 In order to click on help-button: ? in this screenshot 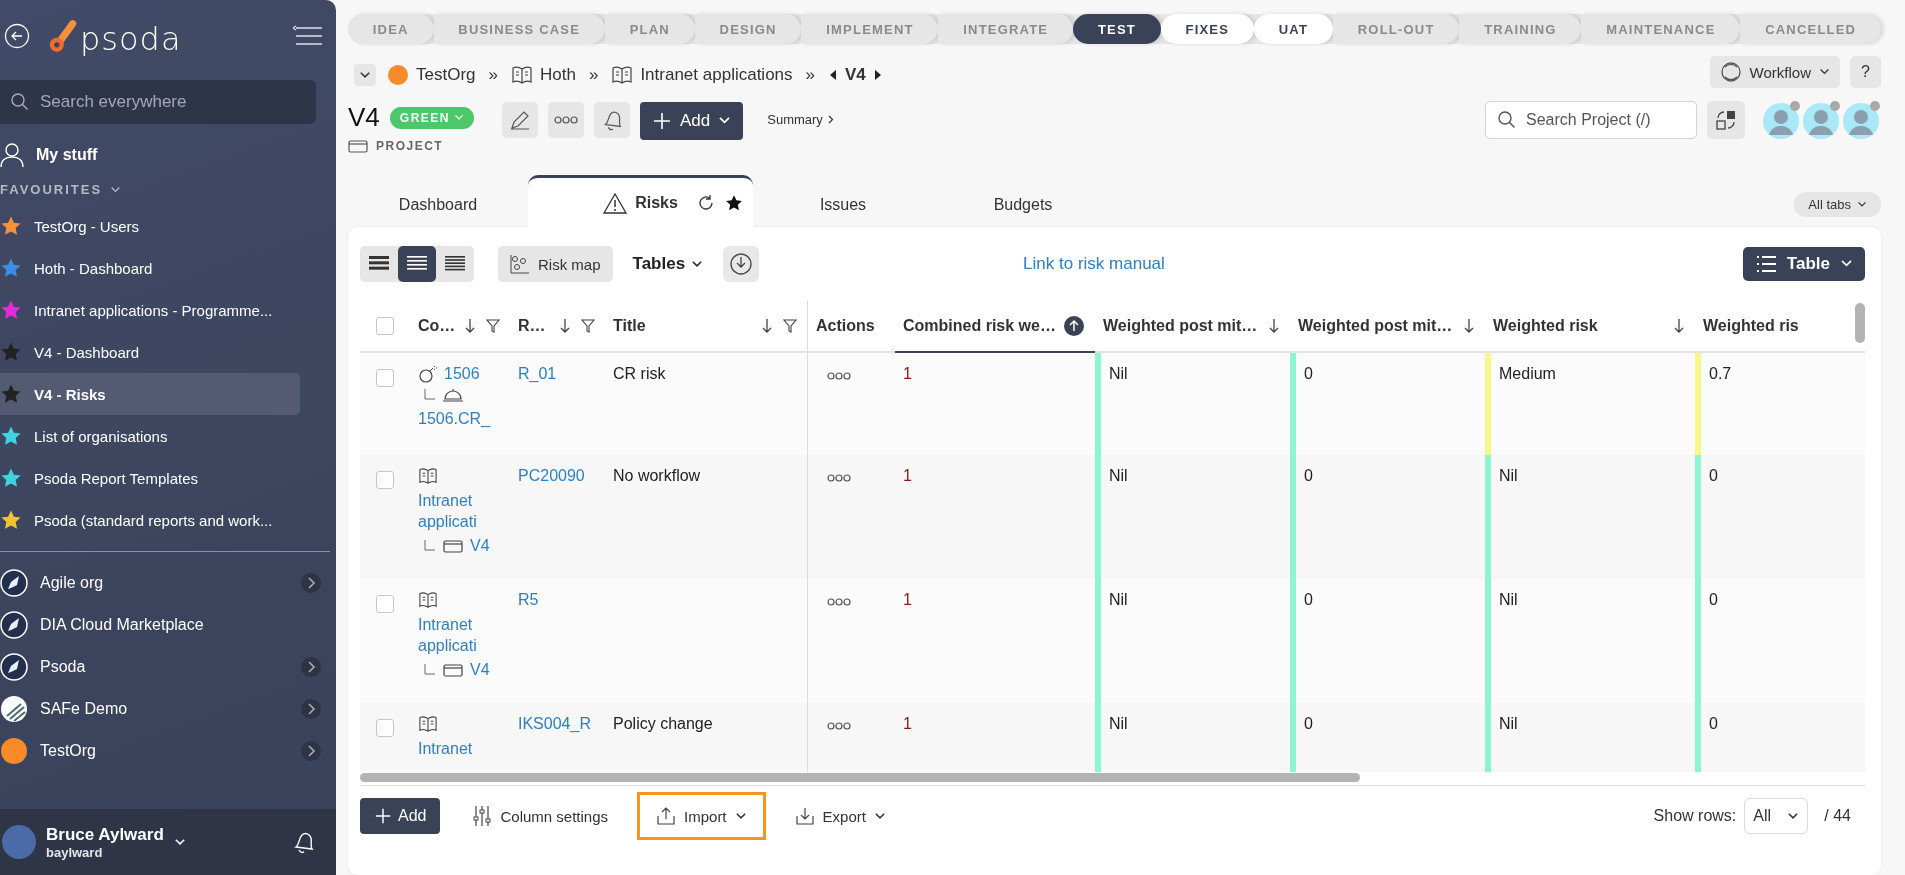, I will do `click(1865, 72)`.